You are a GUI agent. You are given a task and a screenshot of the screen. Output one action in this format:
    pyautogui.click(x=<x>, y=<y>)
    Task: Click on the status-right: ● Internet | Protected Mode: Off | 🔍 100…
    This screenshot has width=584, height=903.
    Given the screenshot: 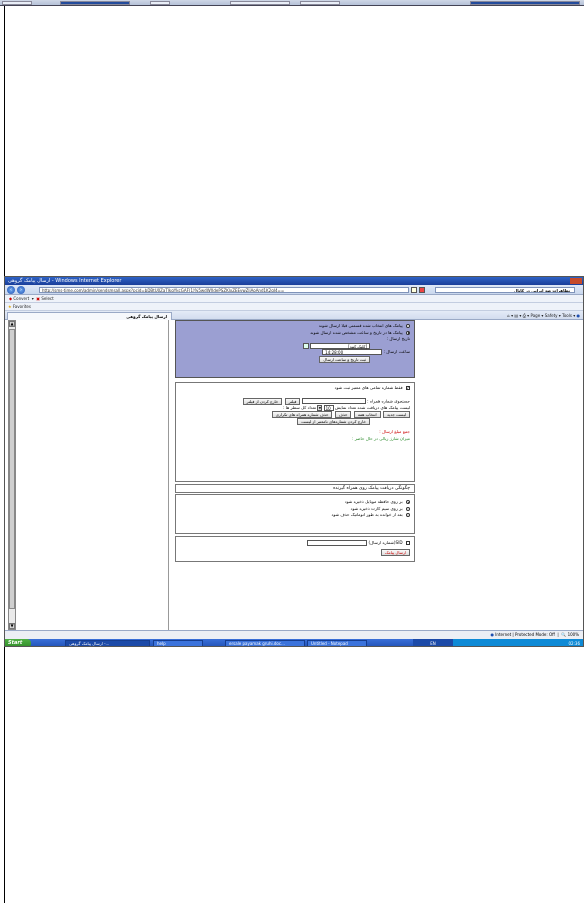 What is the action you would take?
    pyautogui.click(x=534, y=634)
    